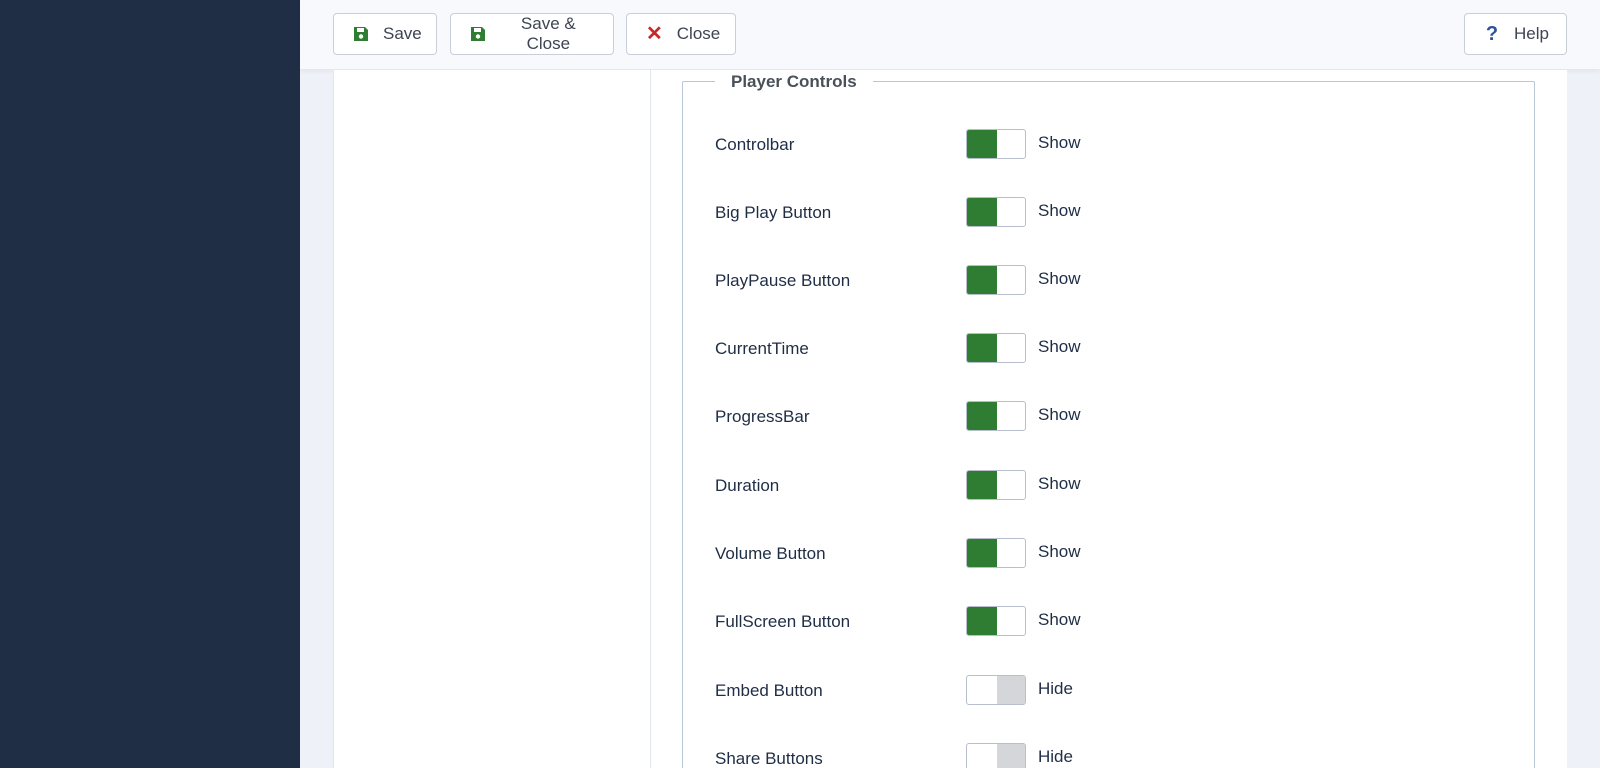  I want to click on close-icon: ✕, so click(654, 34).